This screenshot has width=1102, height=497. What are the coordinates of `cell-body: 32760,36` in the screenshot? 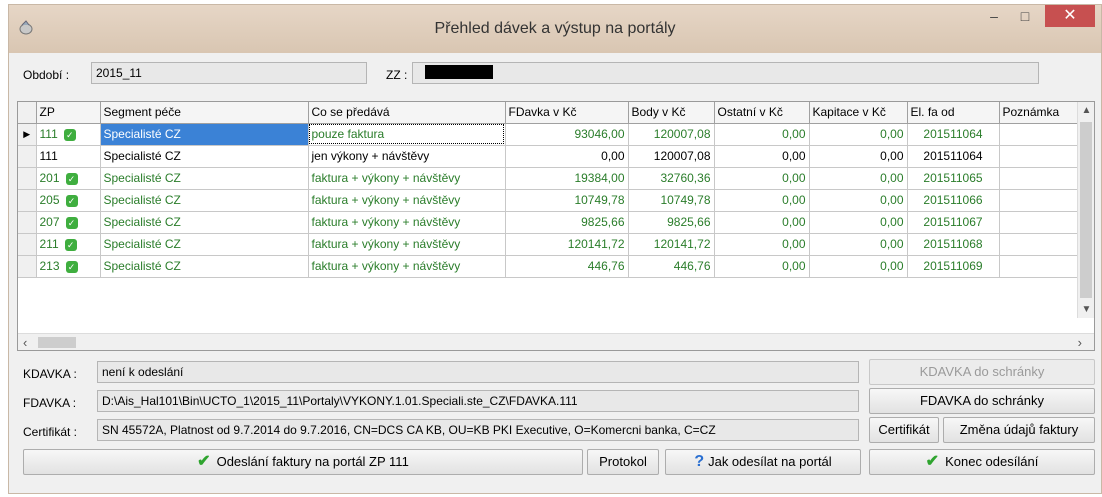 It's located at (671, 178).